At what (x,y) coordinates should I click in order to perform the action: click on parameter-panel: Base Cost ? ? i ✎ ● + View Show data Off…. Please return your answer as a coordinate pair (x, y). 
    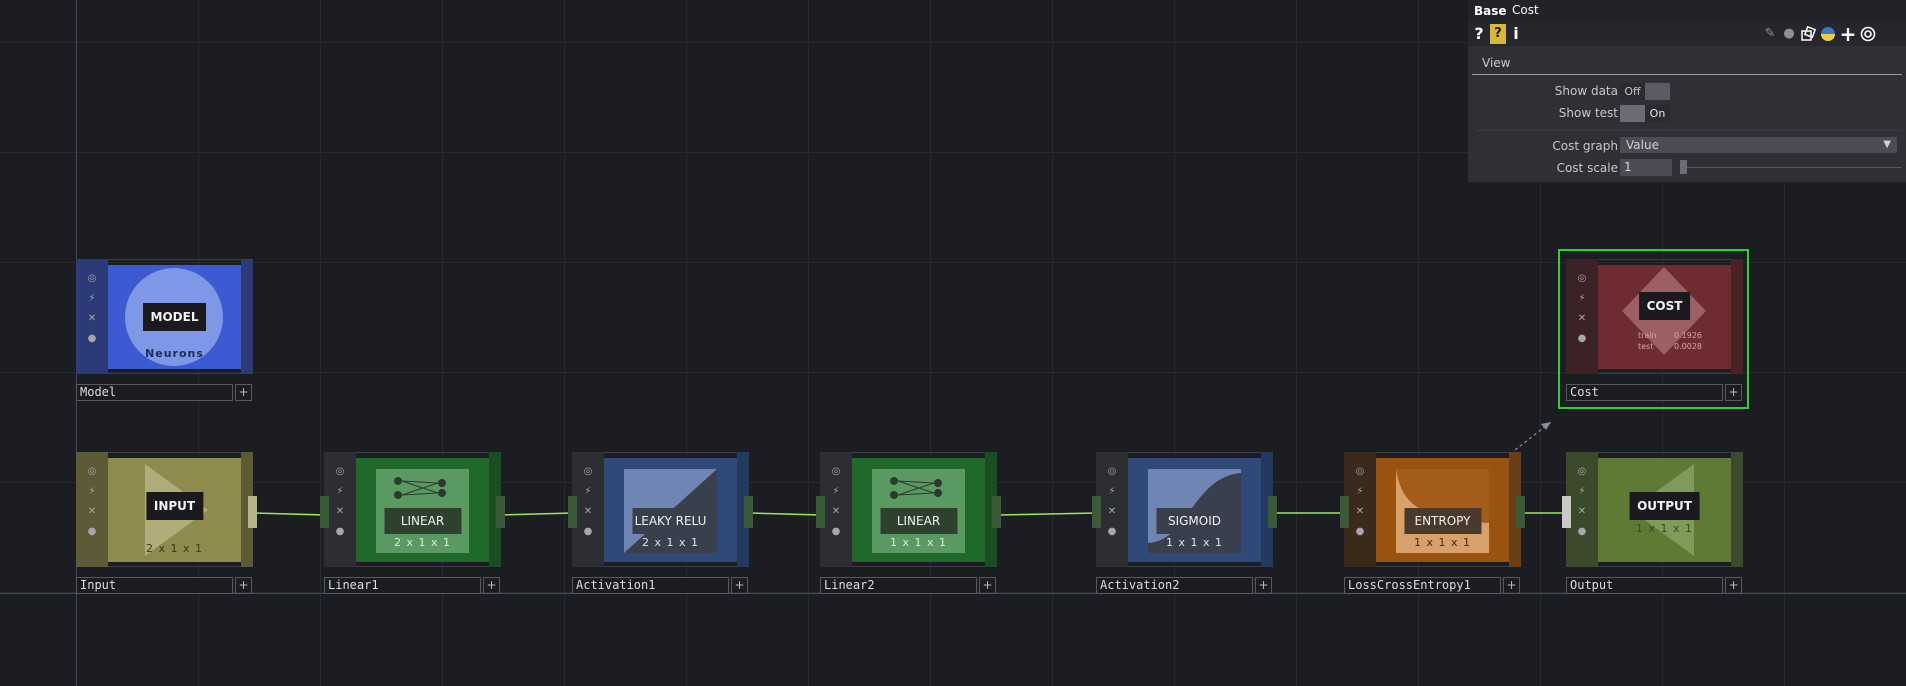
    Looking at the image, I should click on (1687, 91).